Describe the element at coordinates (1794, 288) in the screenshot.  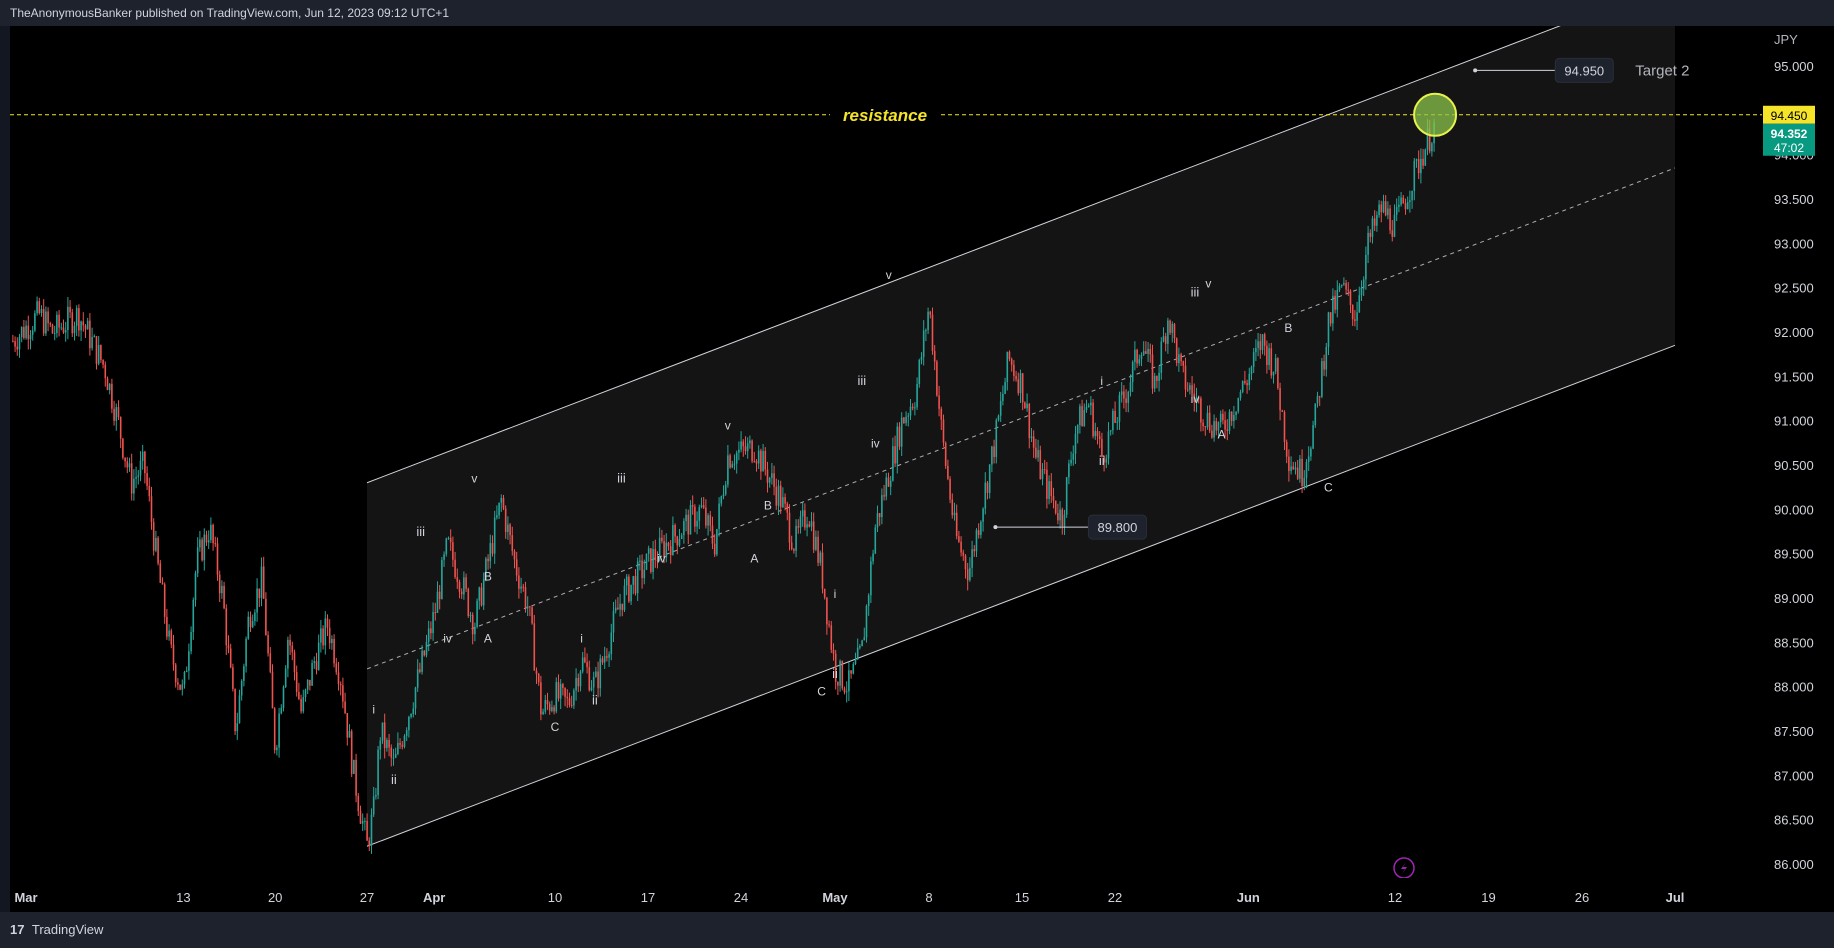
I see `y-tick-label-13: 92.500` at that location.